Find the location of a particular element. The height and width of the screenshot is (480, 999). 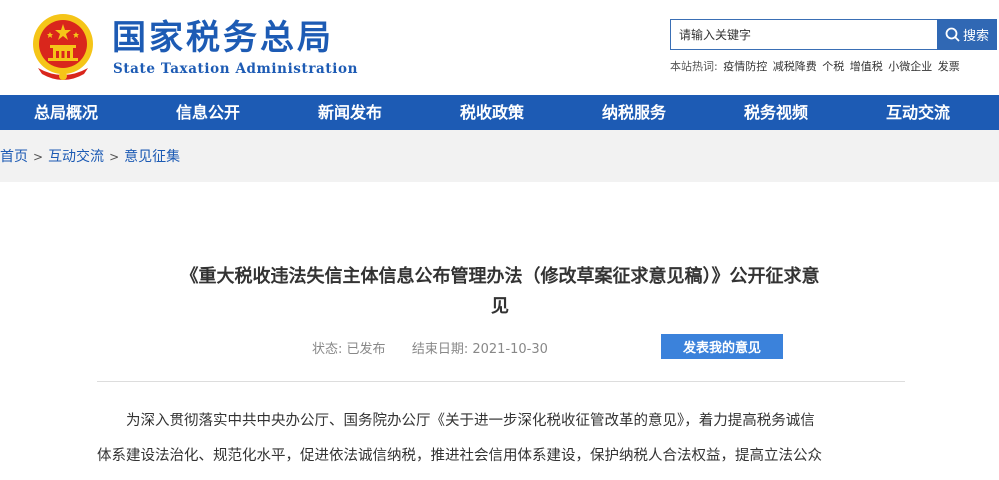

hot-words: 本站热词: 疫情防控 减税降费 个税 增值税 小微企业 发票 is located at coordinates (816, 66).